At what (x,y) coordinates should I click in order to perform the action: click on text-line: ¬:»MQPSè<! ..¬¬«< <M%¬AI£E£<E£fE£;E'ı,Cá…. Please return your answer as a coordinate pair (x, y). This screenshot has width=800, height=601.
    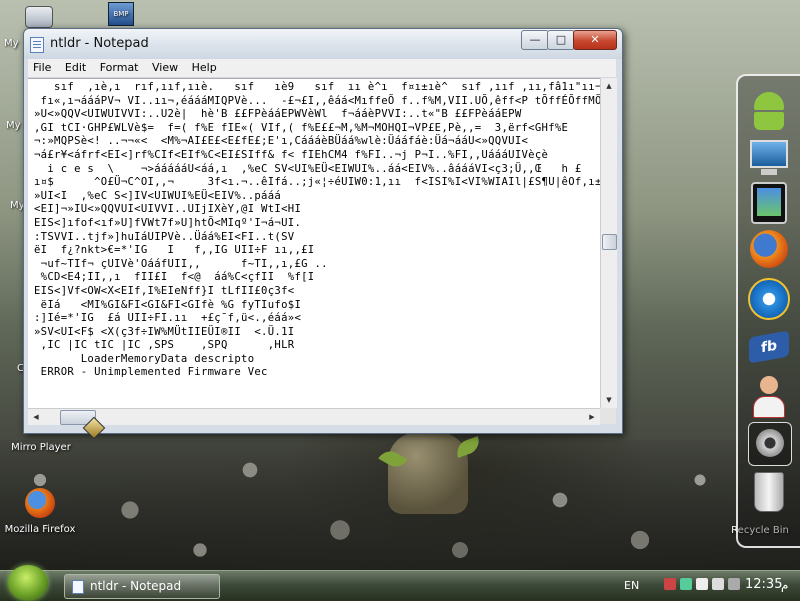
    Looking at the image, I should click on (317, 142).